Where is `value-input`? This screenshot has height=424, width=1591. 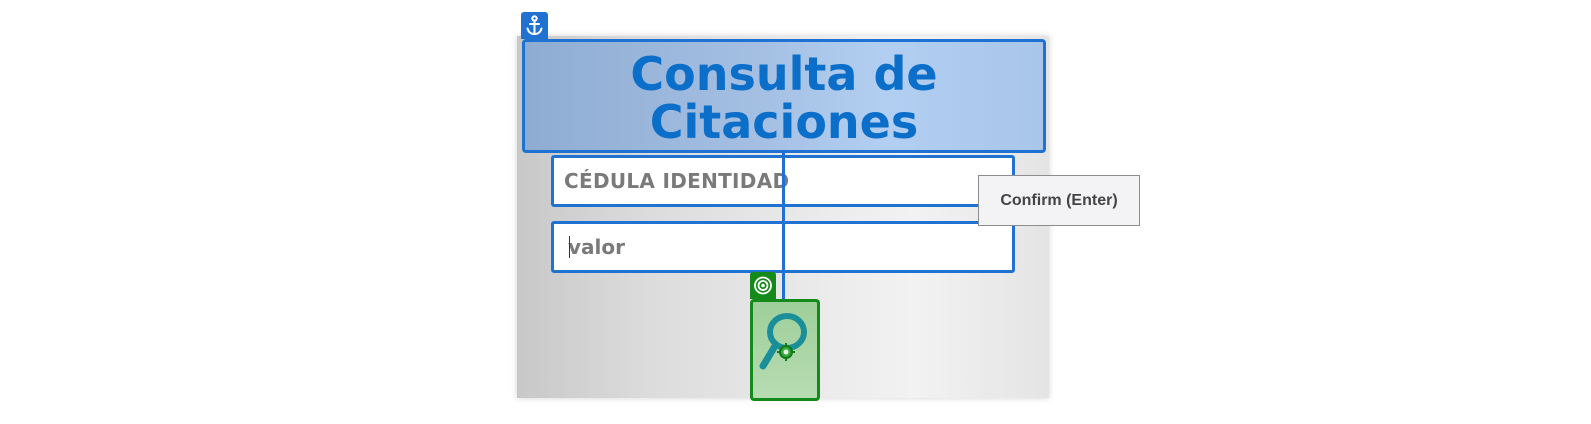
value-input is located at coordinates (778, 247).